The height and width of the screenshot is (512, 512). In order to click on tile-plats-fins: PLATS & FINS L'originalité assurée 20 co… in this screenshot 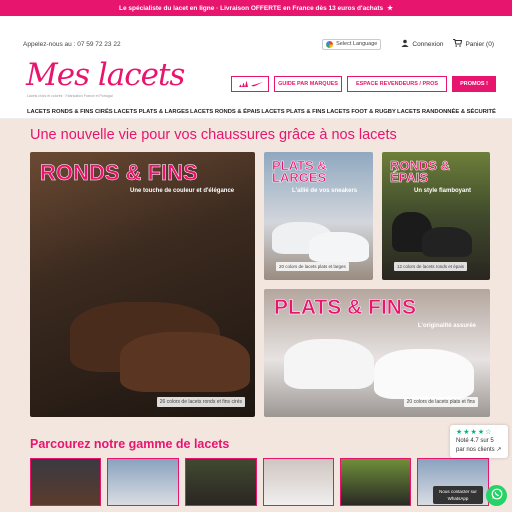, I will do `click(377, 353)`.